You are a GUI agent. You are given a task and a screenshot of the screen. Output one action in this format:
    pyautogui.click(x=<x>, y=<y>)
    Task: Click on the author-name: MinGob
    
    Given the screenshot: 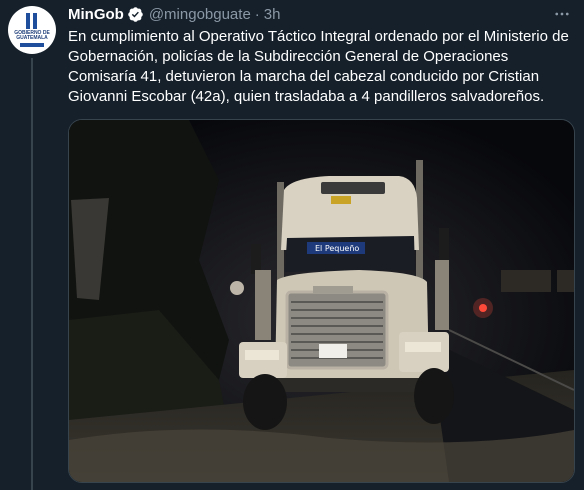 What is the action you would take?
    pyautogui.click(x=96, y=14)
    